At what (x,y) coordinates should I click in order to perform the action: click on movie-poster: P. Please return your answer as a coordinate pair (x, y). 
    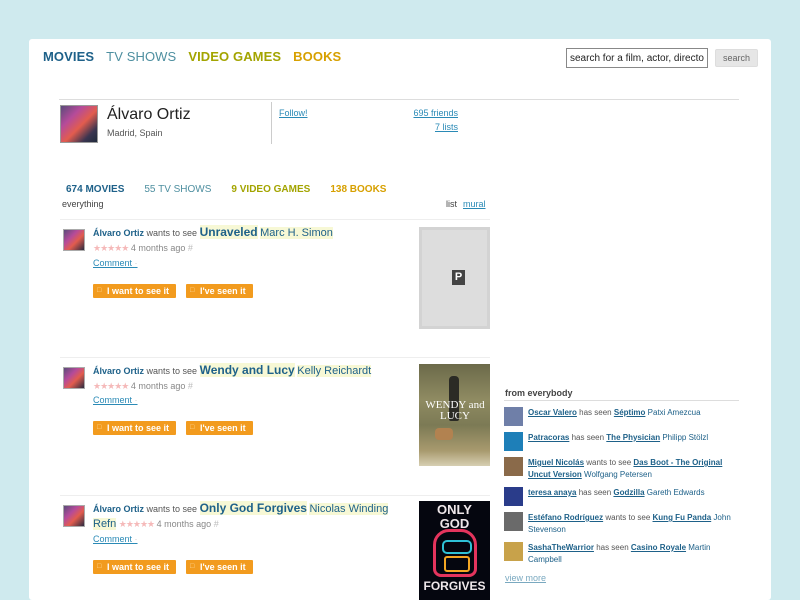
    Looking at the image, I should click on (454, 278).